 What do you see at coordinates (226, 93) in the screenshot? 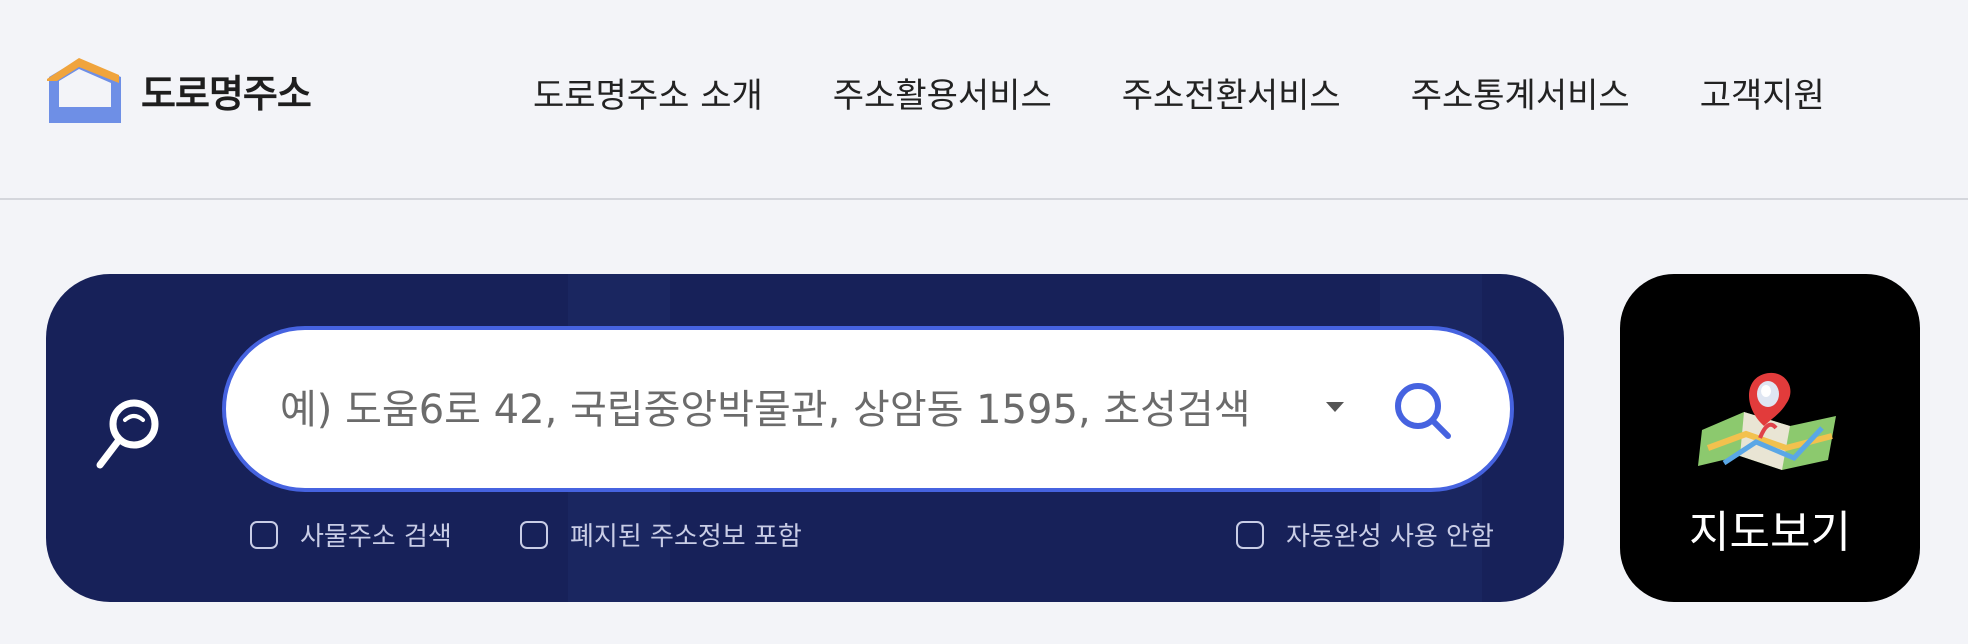
I see `logo-text: 도로명주소` at bounding box center [226, 93].